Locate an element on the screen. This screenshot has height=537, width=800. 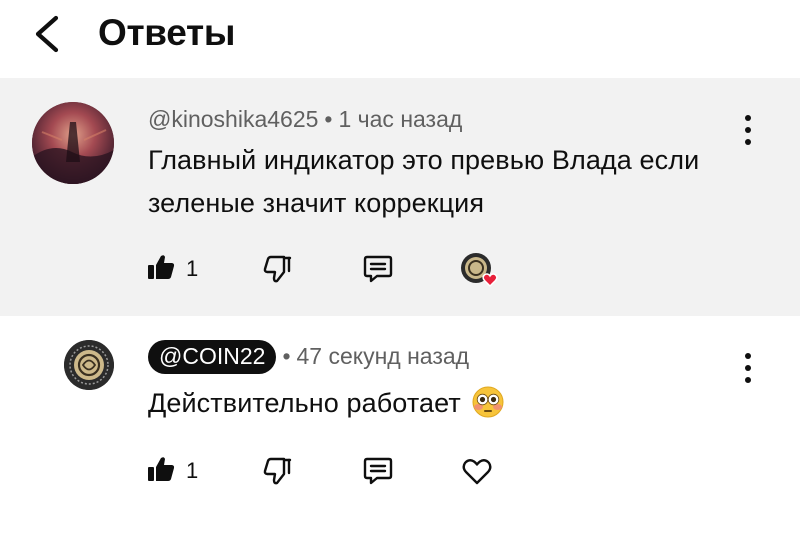
author-handle-pill: @COIN22 is located at coordinates (212, 357).